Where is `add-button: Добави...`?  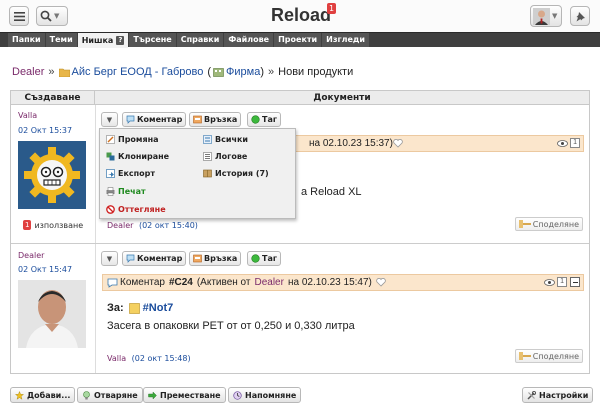
add-button: Добави... is located at coordinates (43, 395).